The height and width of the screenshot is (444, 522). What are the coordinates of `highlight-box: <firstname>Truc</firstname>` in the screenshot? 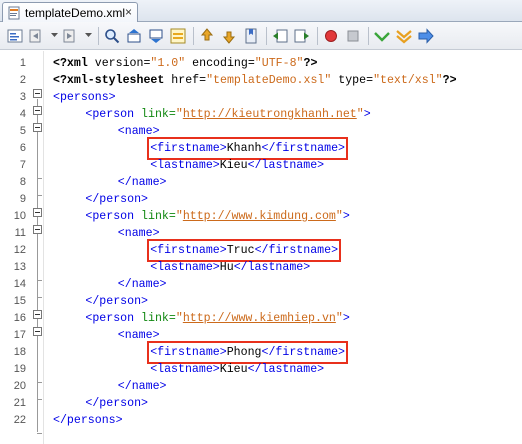 It's located at (244, 250).